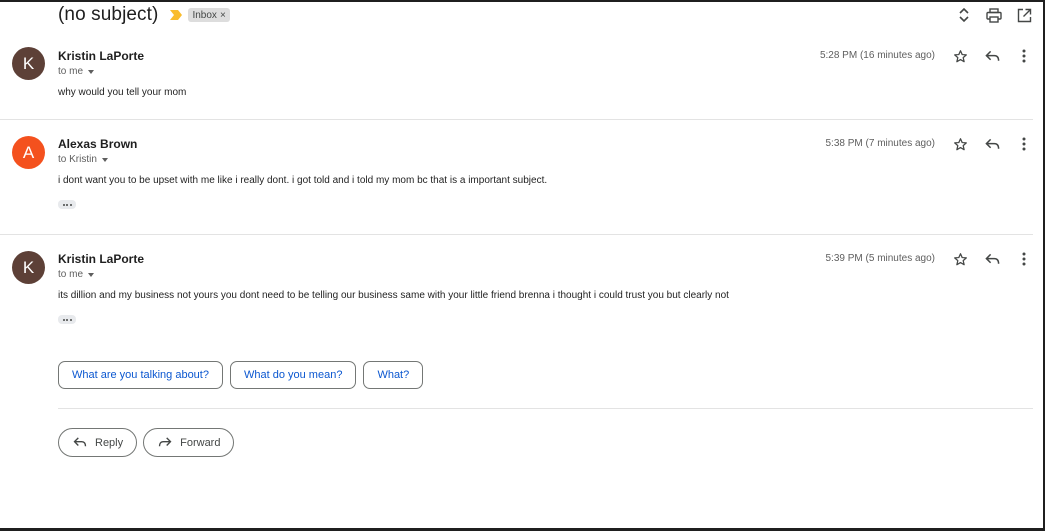  What do you see at coordinates (77, 159) in the screenshot?
I see `recipient-text: to Kristin` at bounding box center [77, 159].